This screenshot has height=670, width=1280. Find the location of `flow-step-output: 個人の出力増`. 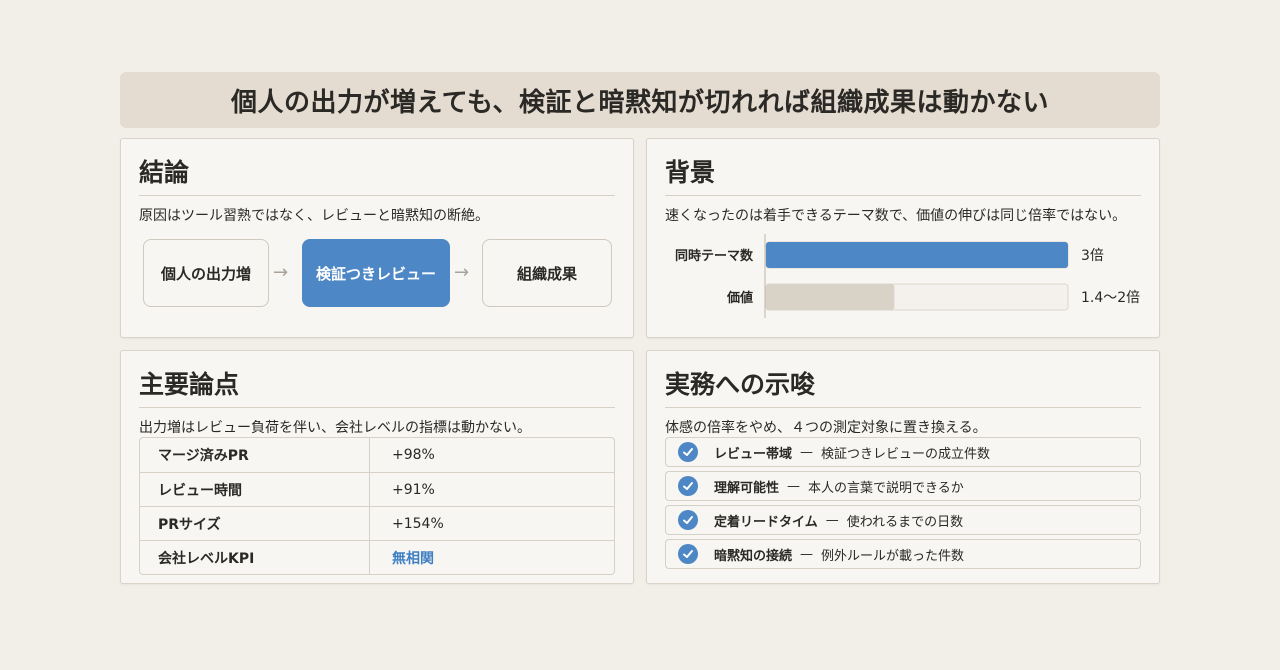

flow-step-output: 個人の出力増 is located at coordinates (206, 273).